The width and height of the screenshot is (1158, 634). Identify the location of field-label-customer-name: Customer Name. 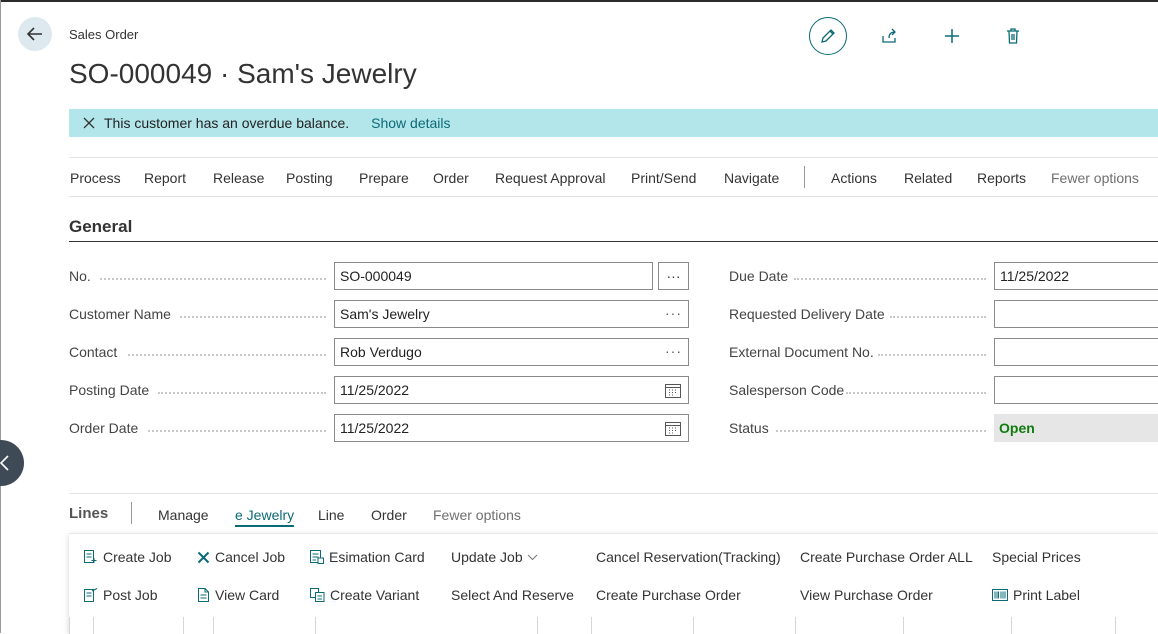
(120, 314).